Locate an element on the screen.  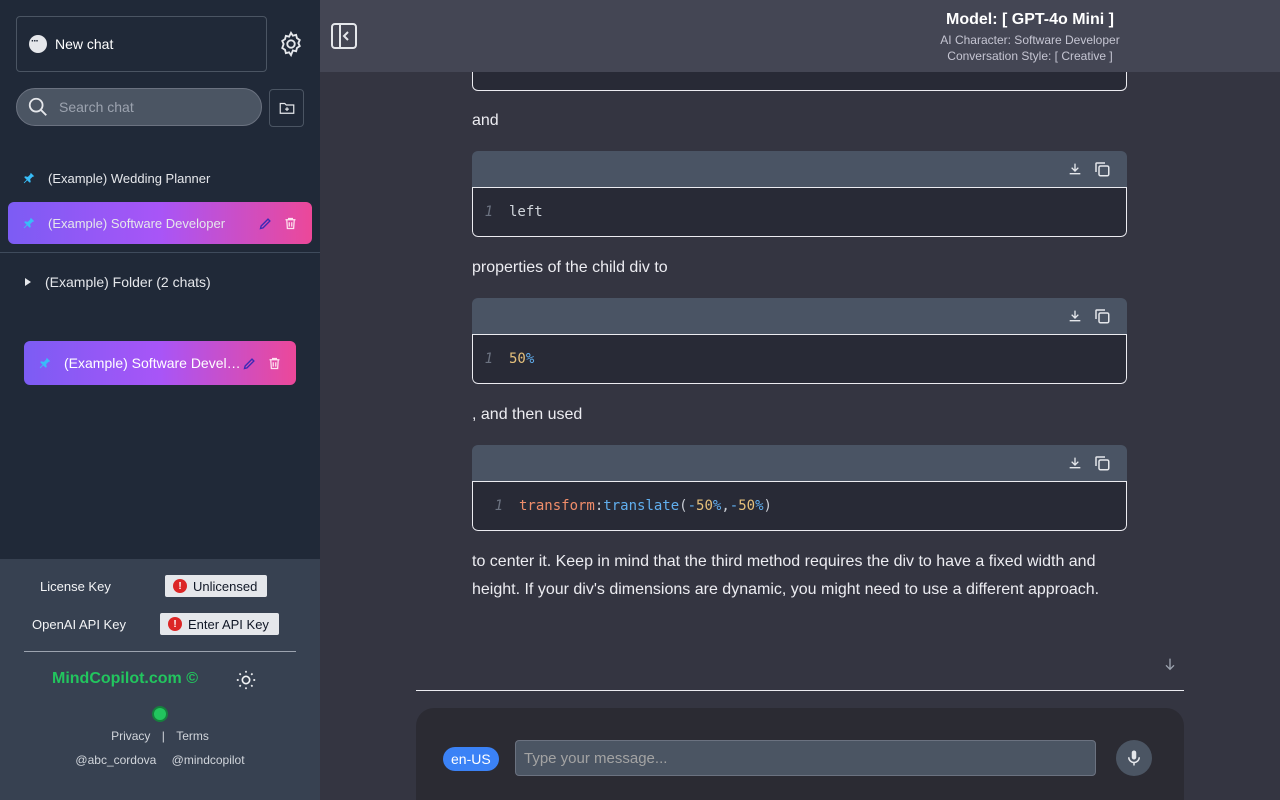
code-block-body: 1 transform: translate(-50%, -50%) is located at coordinates (799, 506).